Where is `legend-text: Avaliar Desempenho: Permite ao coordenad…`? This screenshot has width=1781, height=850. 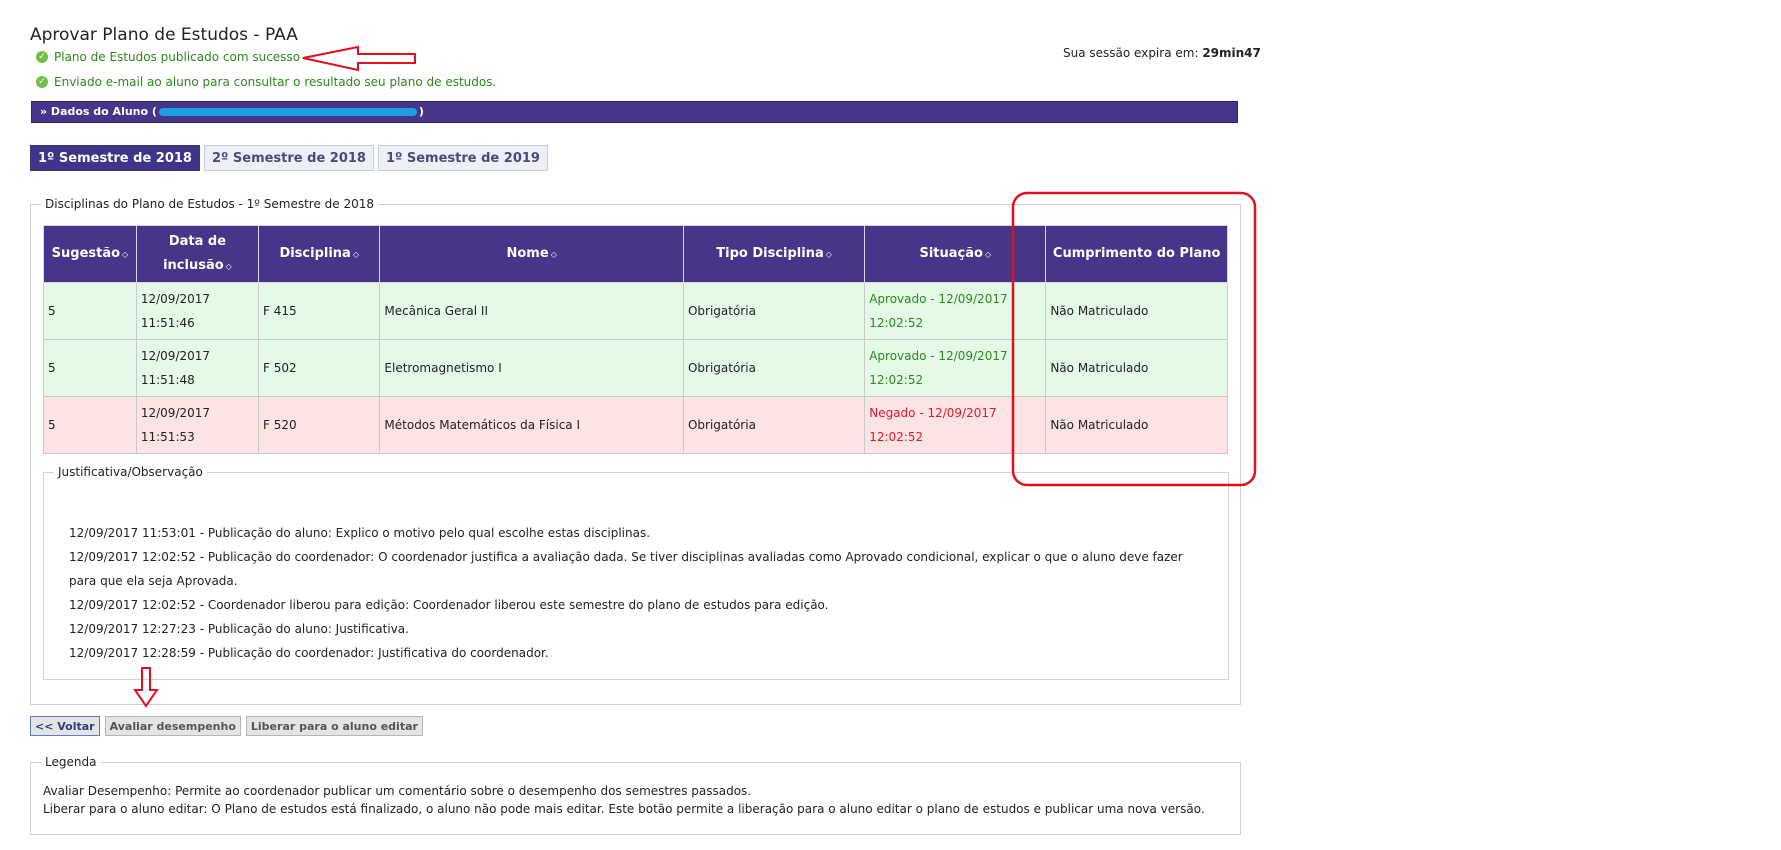
legend-text: Avaliar Desempenho: Permite ao coordenad… is located at coordinates (624, 800).